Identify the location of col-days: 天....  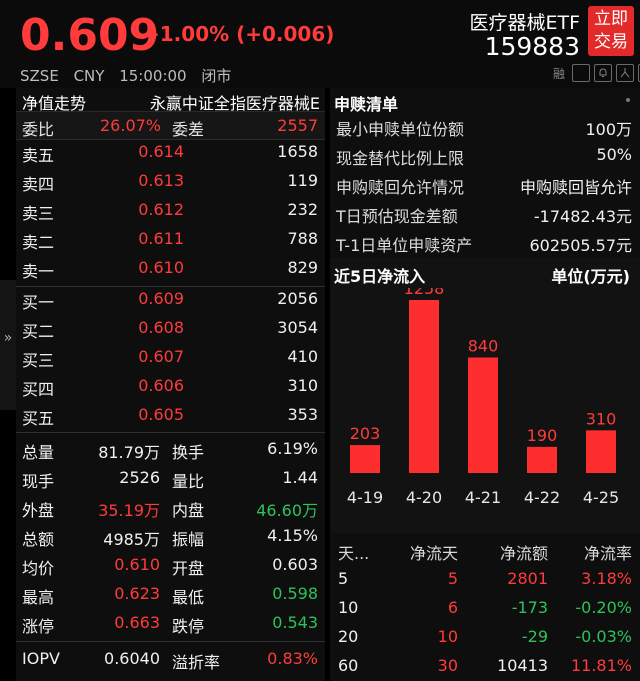
(355, 552).